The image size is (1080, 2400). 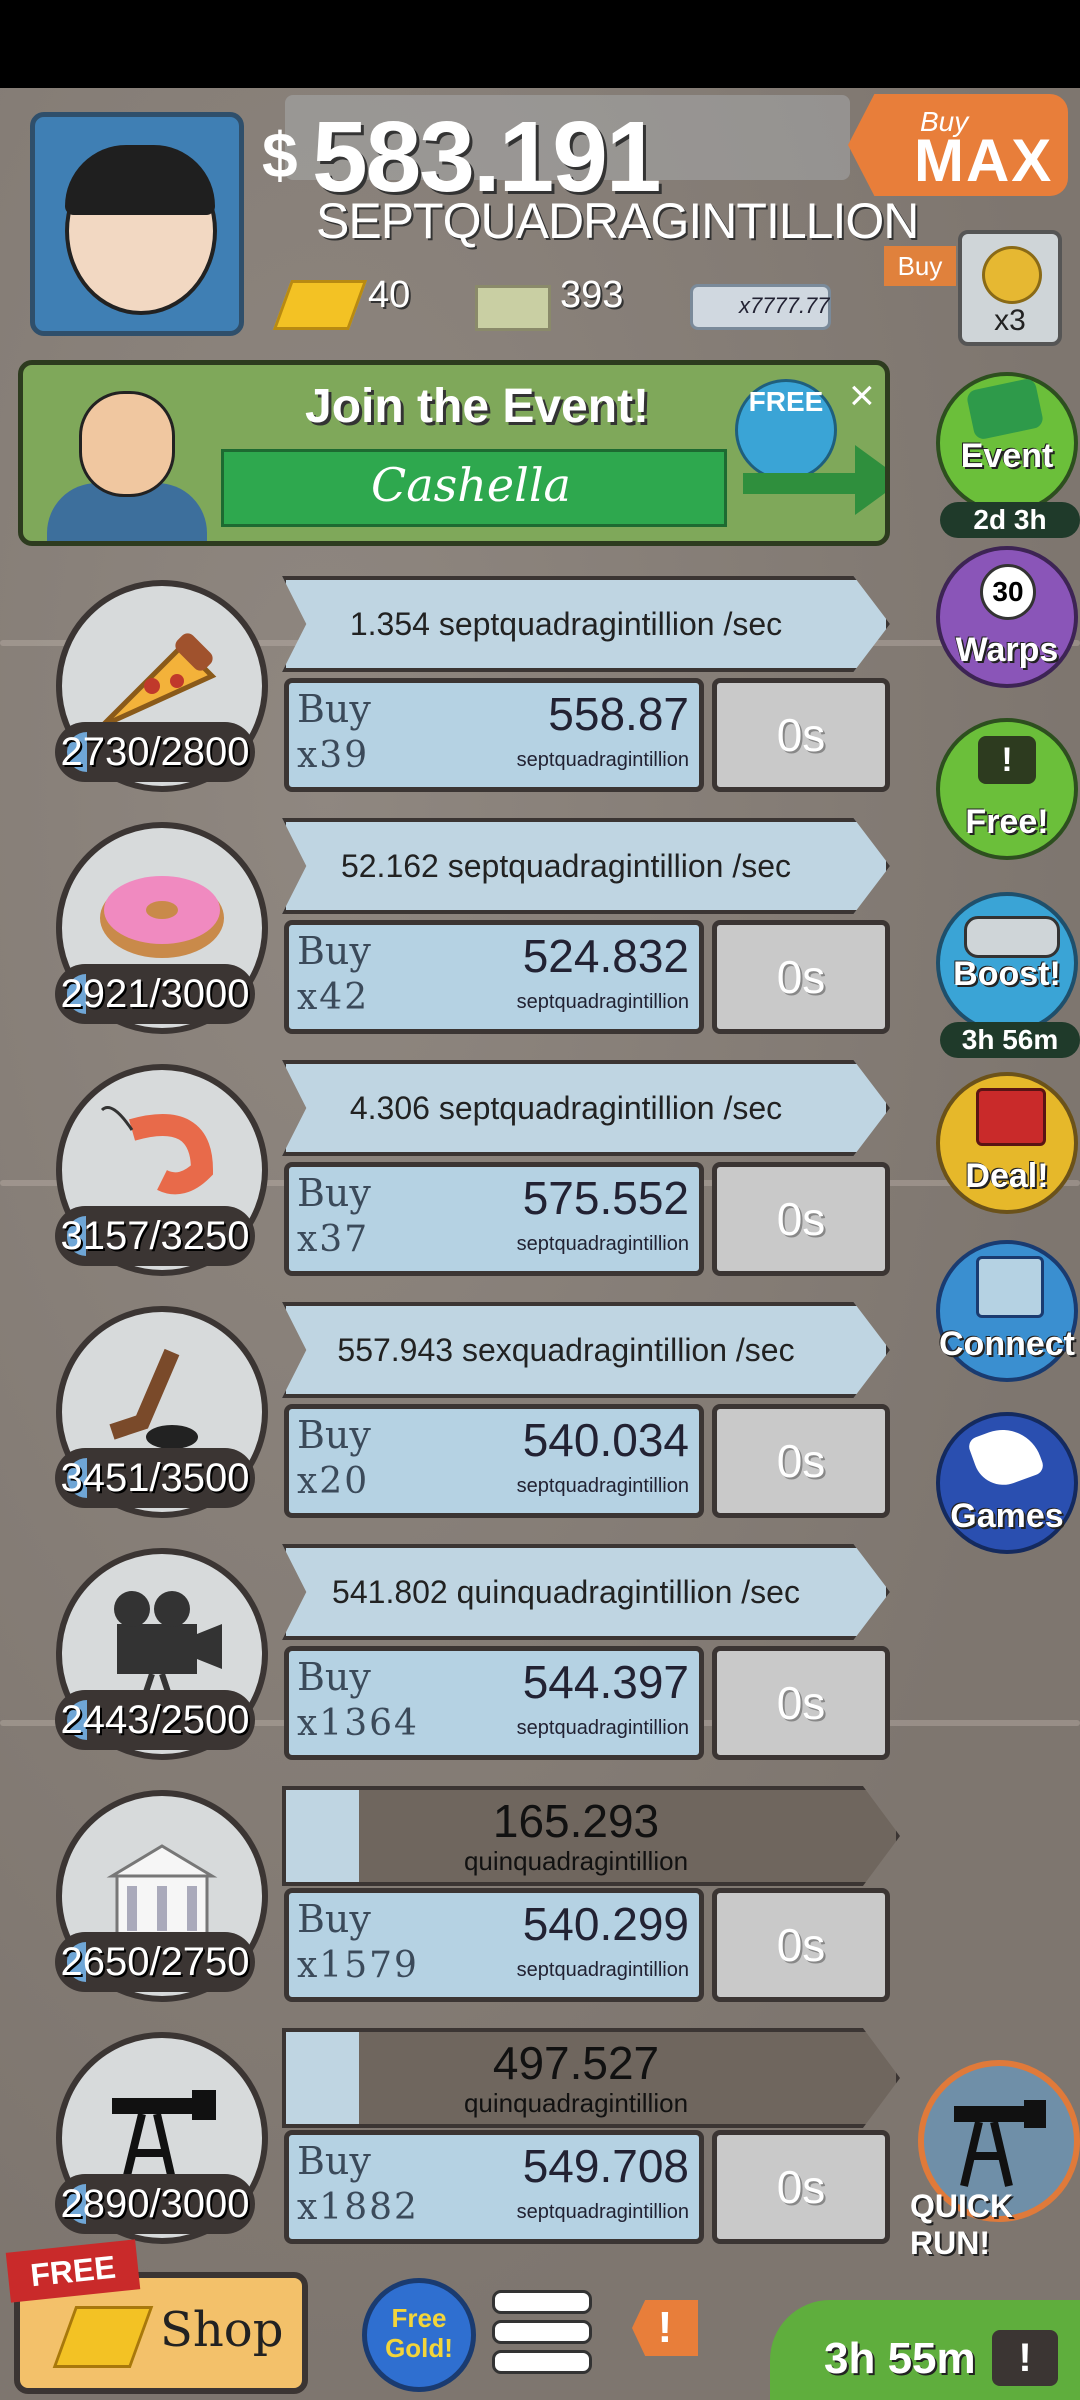 I want to click on player-avatar, so click(x=137, y=224).